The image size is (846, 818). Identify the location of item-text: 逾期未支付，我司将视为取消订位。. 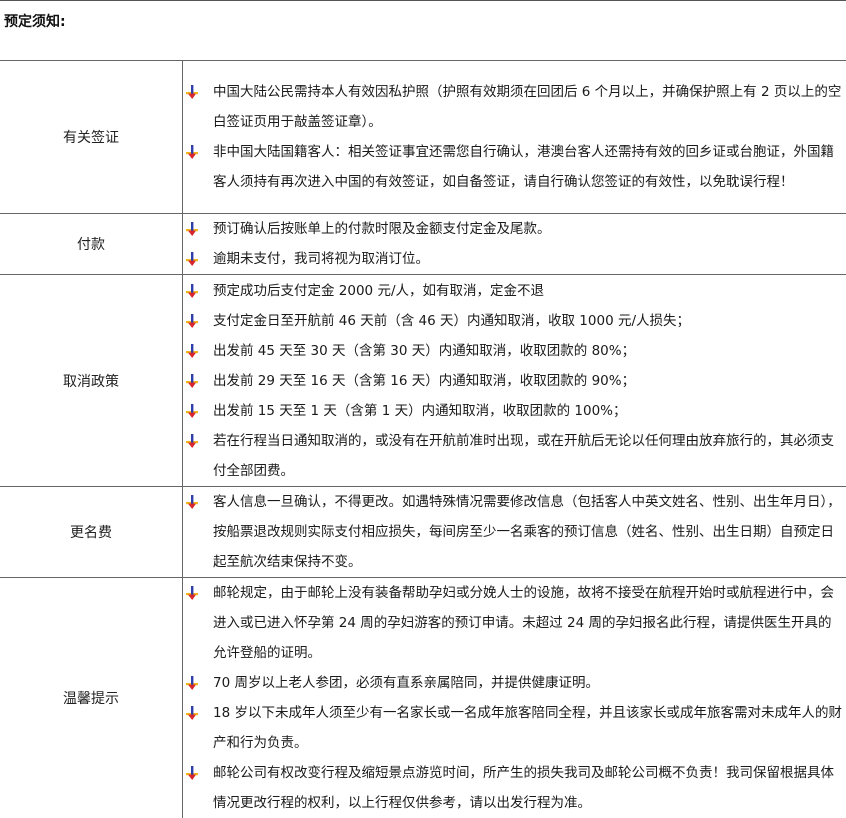
(321, 259).